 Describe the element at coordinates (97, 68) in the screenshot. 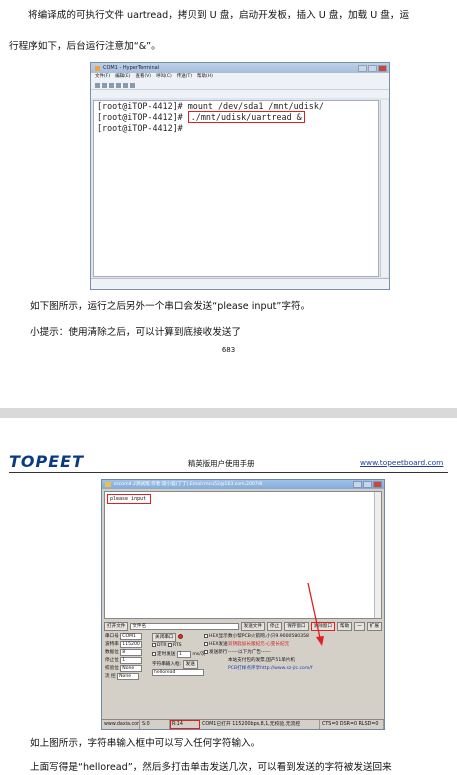

I see `app-icon` at that location.